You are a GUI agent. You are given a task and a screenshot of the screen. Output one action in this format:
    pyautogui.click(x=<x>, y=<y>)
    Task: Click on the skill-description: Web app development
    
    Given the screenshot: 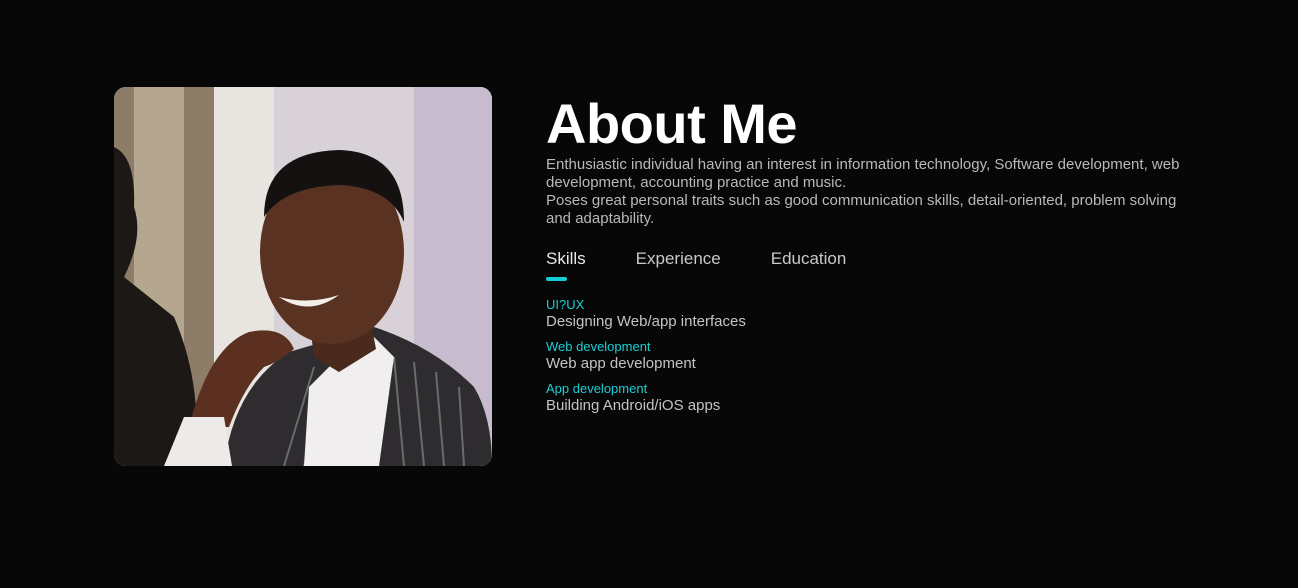 What is the action you would take?
    pyautogui.click(x=621, y=363)
    